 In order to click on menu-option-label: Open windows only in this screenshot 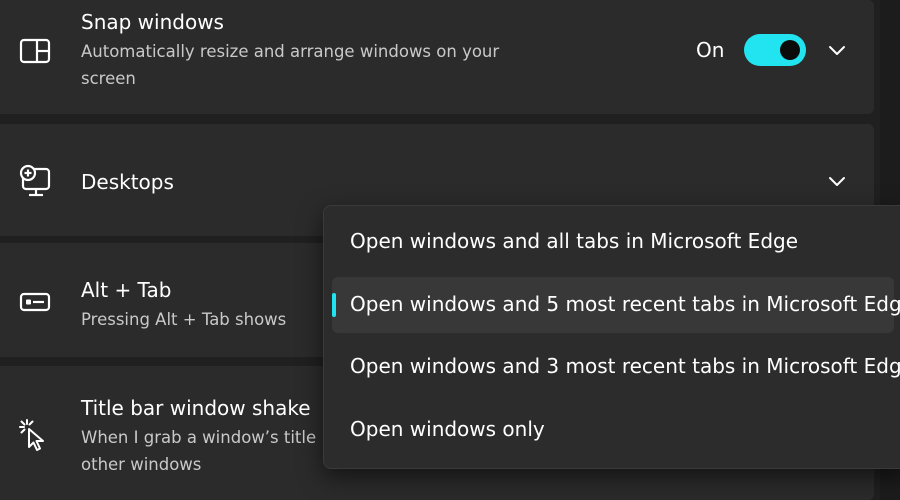, I will do `click(447, 429)`.